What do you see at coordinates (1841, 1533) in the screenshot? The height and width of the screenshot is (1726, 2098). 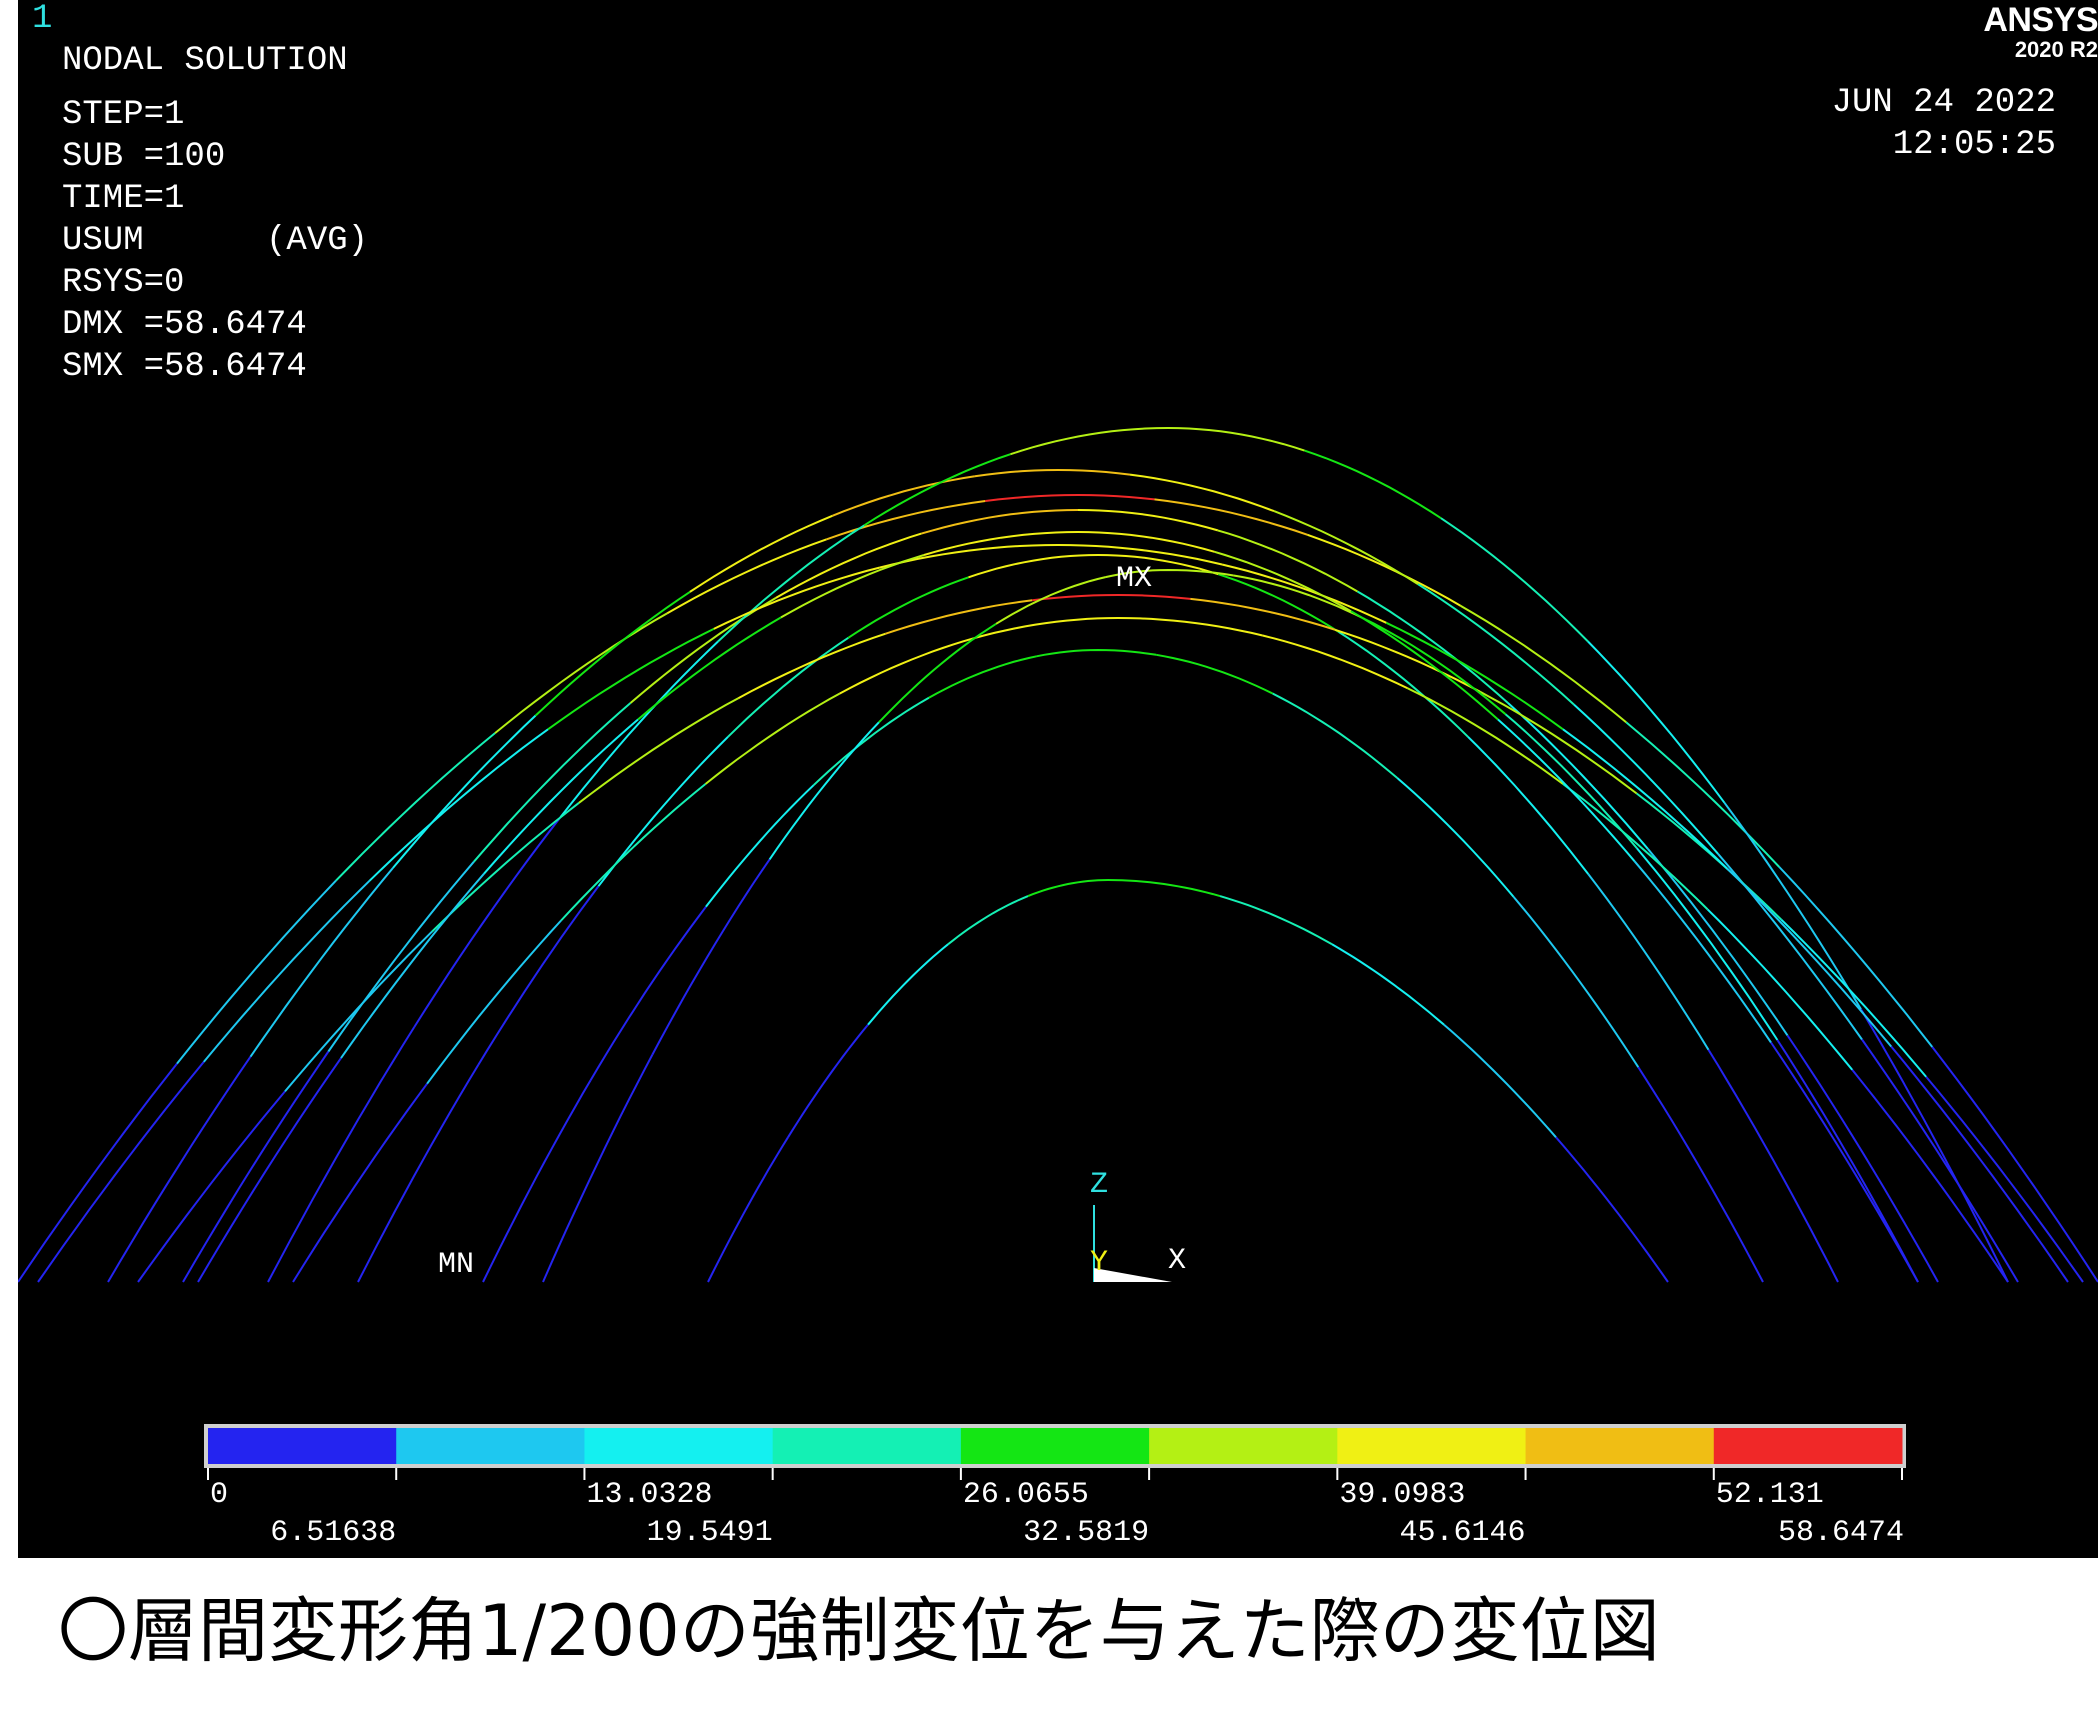 I see `legend-bottom-label: 58.6474` at bounding box center [1841, 1533].